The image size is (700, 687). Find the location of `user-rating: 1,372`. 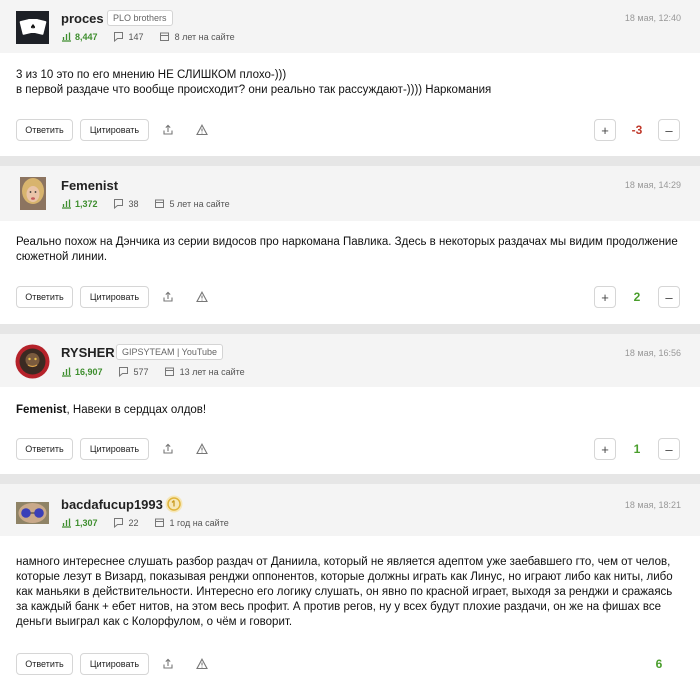

user-rating: 1,372 is located at coordinates (86, 203).